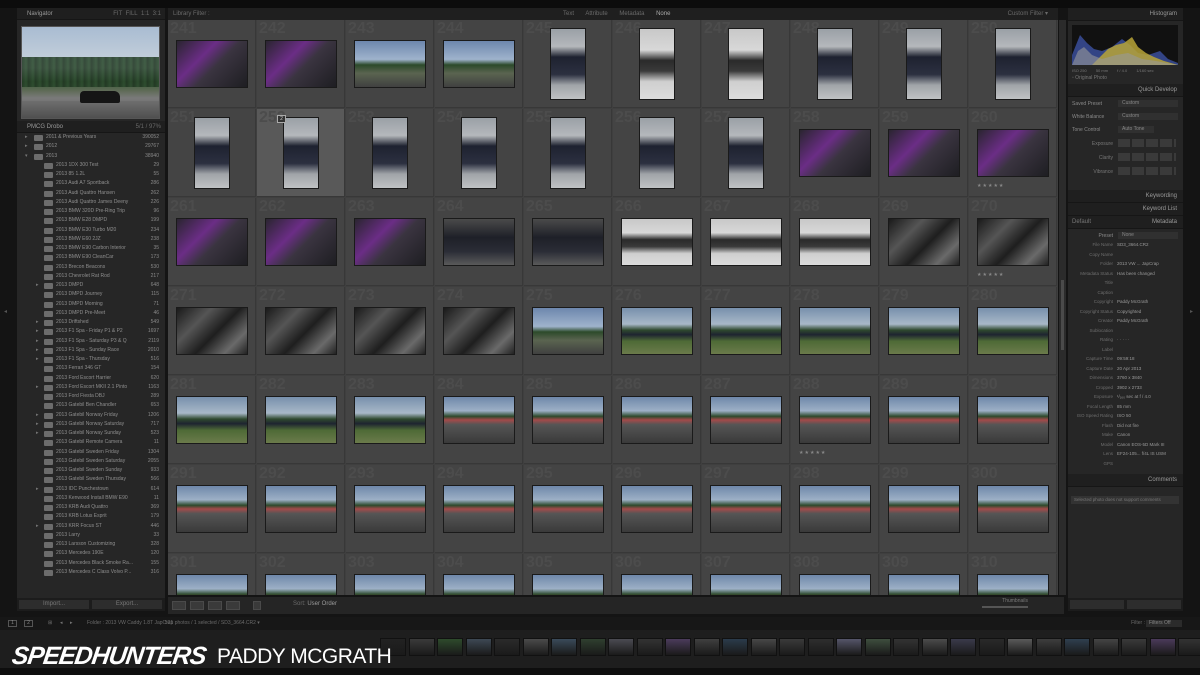 This screenshot has width=1200, height=675. What do you see at coordinates (132, 14) in the screenshot?
I see `zoom-fill: FILL` at bounding box center [132, 14].